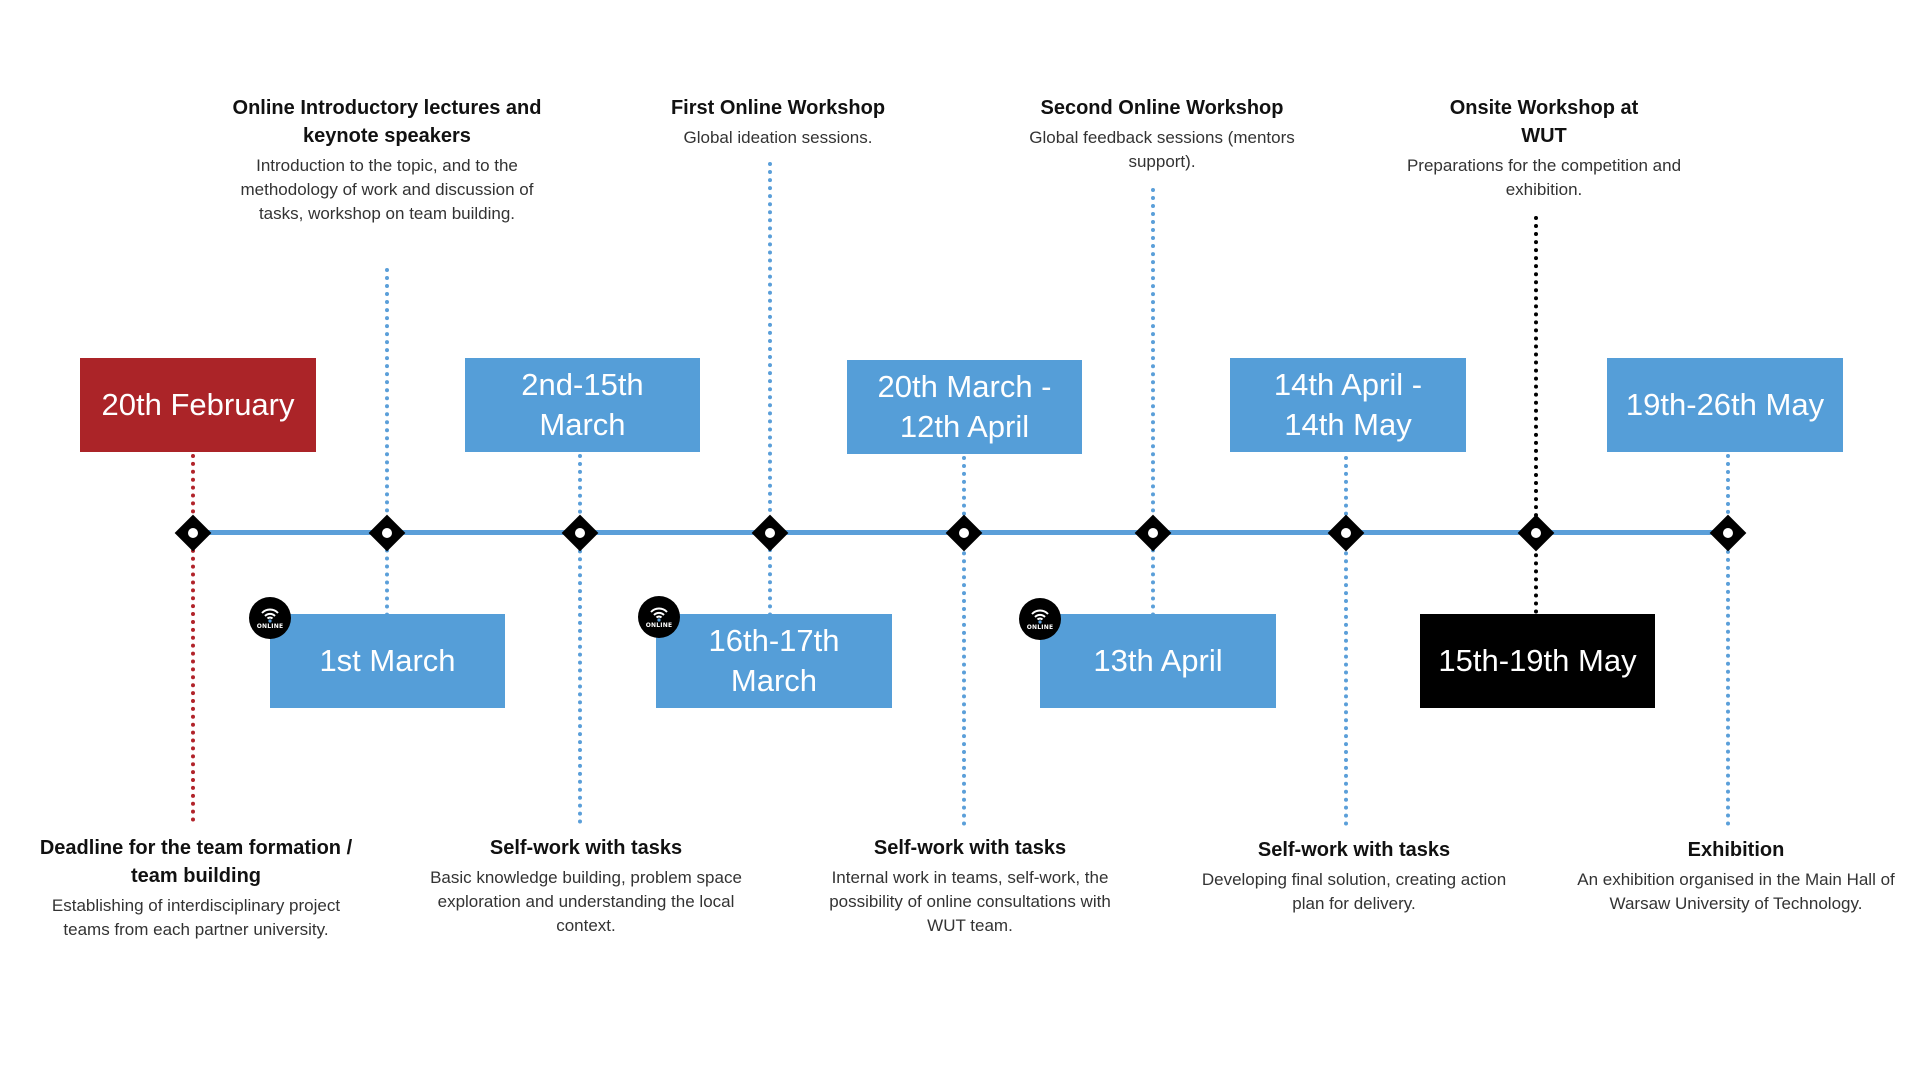 The height and width of the screenshot is (1080, 1920). I want to click on event-title: First Online Workshop, so click(778, 108).